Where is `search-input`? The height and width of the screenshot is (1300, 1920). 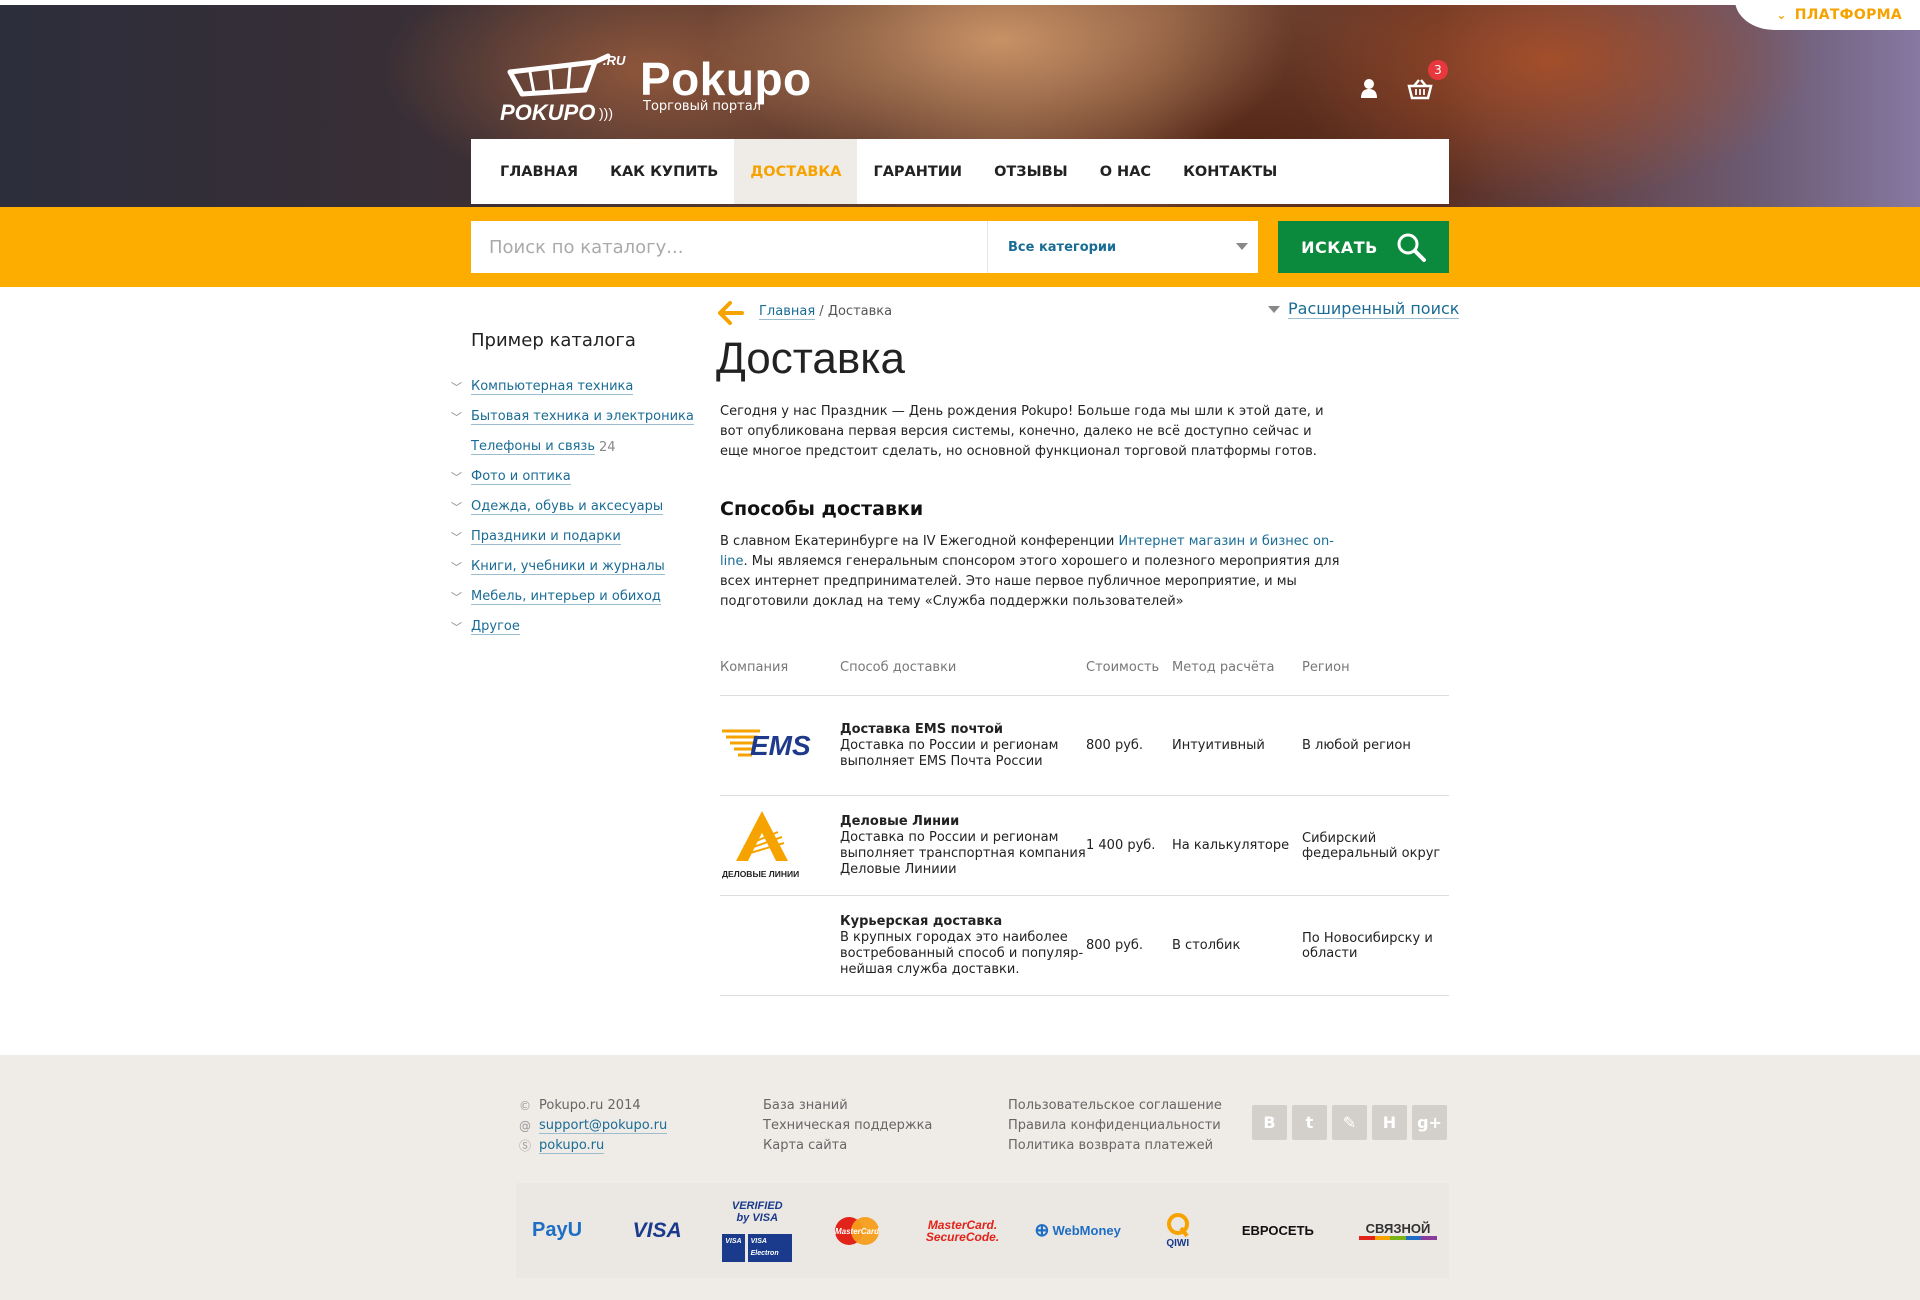
search-input is located at coordinates (729, 247).